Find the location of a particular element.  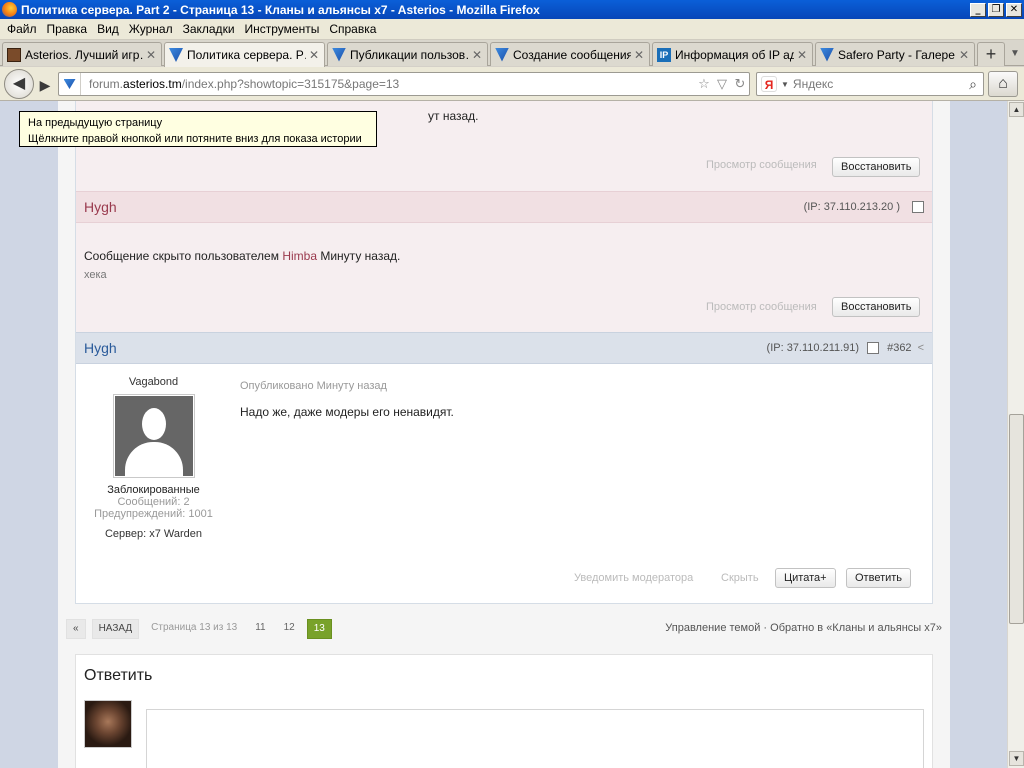

history-dropdown-icon: ▽ is located at coordinates (722, 84).